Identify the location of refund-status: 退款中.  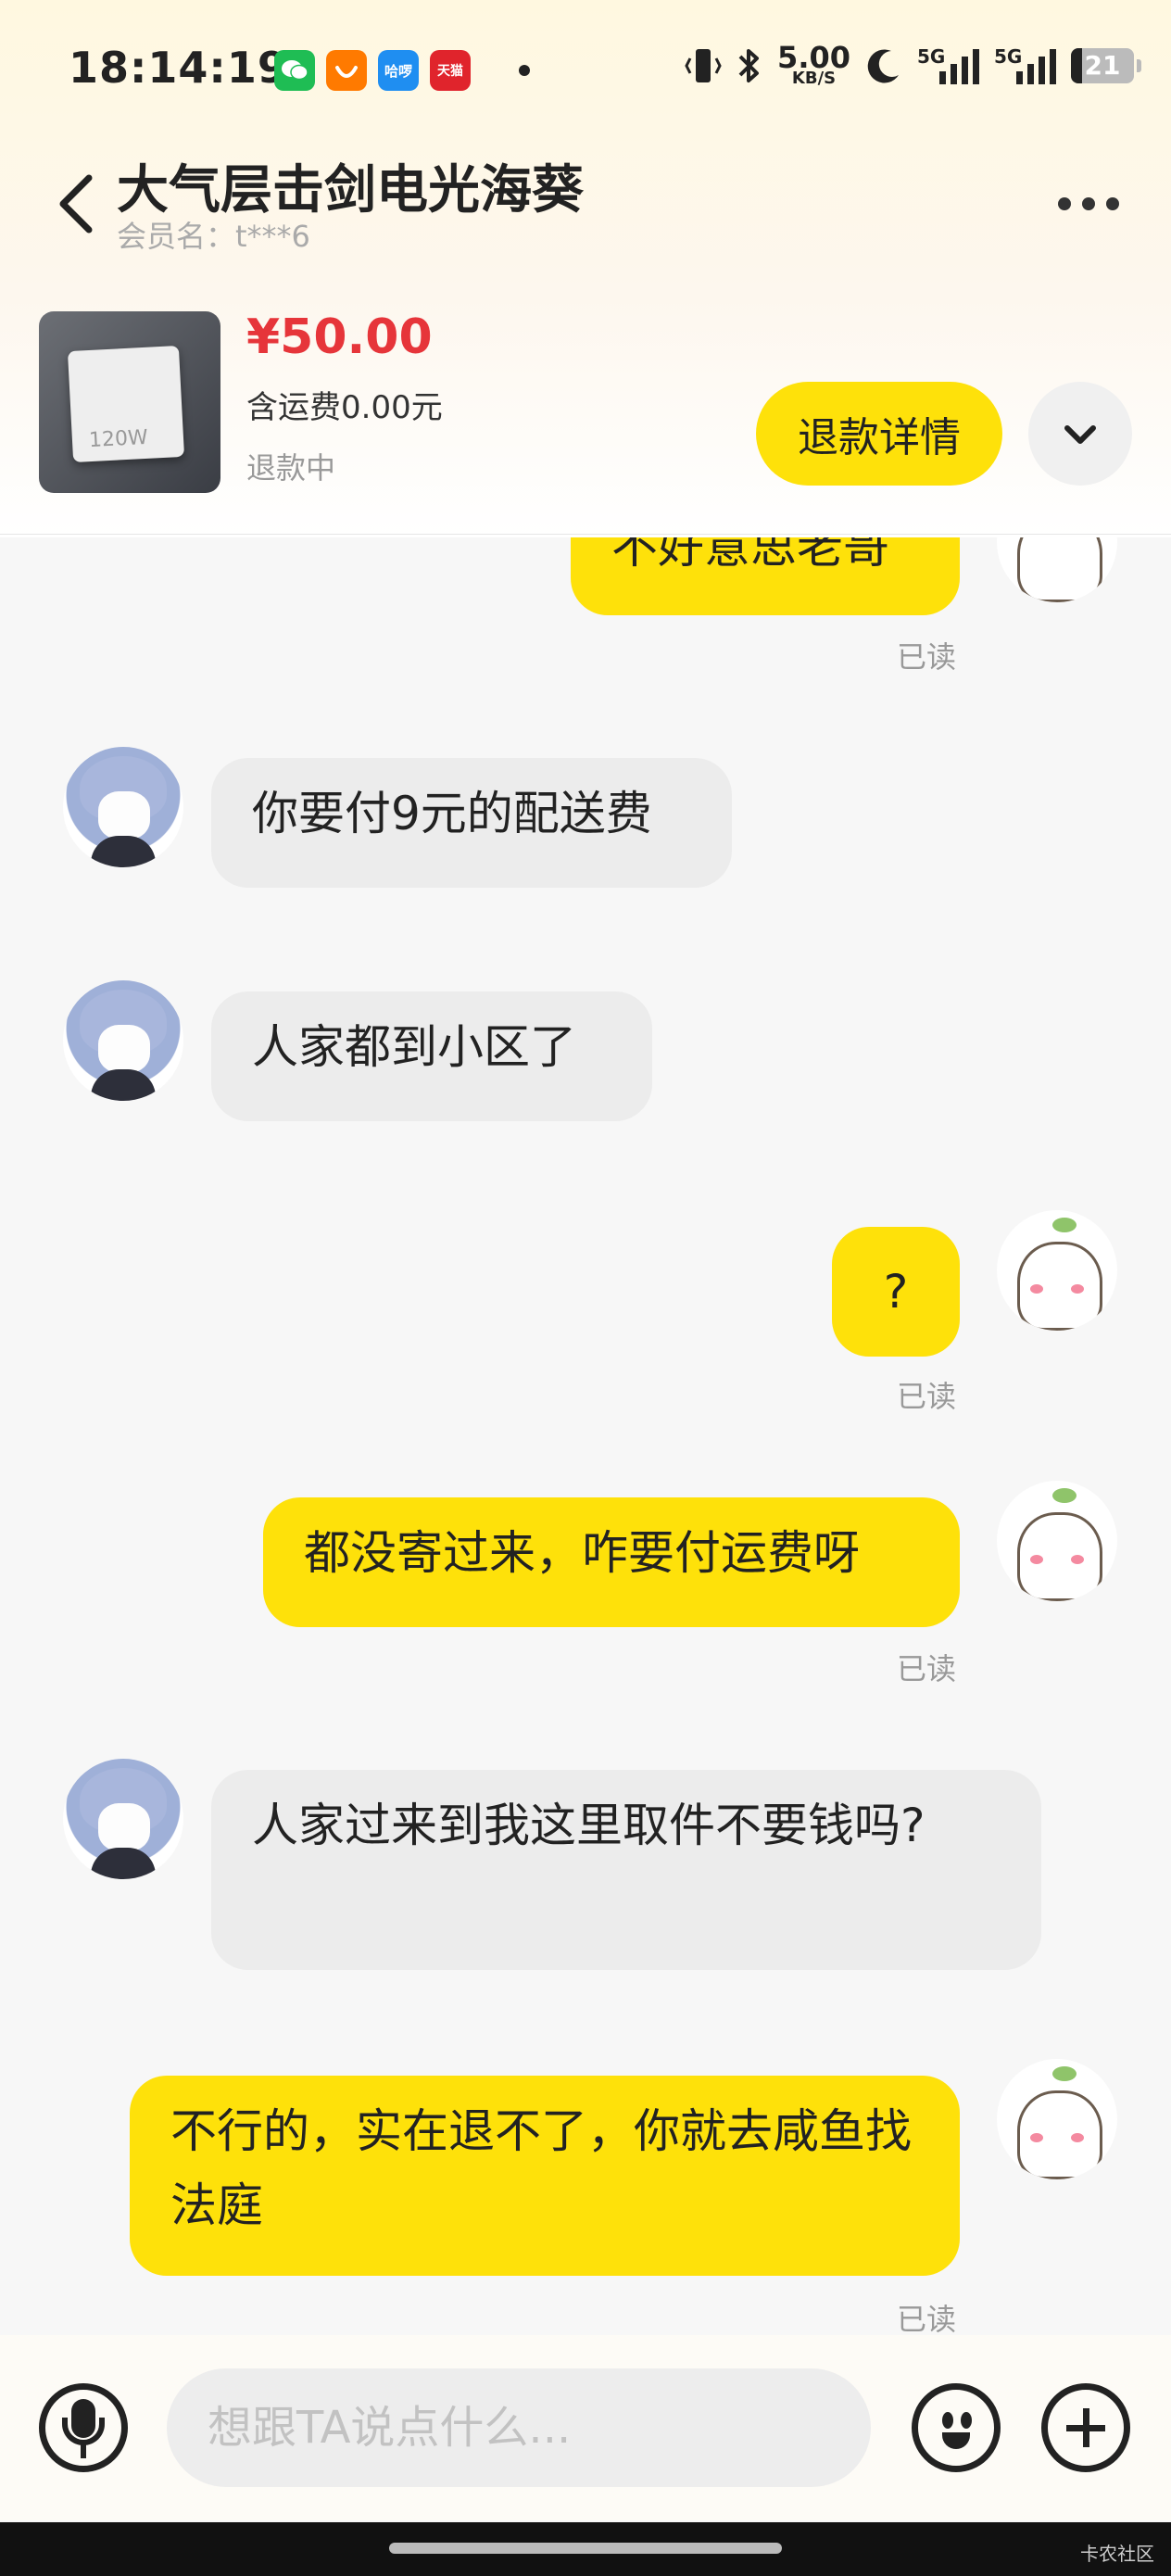
(291, 468).